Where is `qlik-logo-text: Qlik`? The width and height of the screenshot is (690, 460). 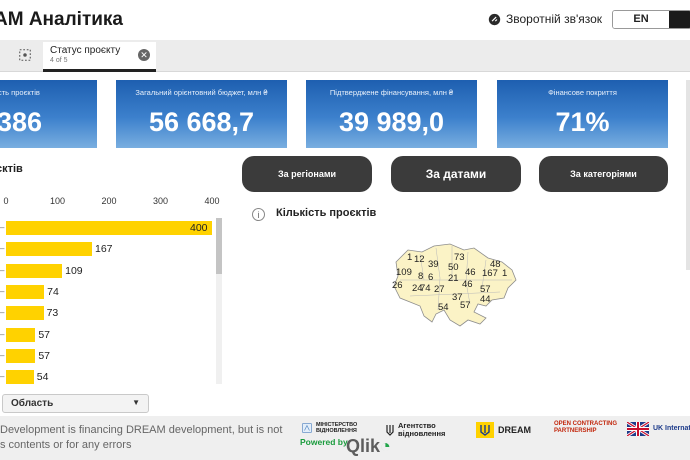 qlik-logo-text: Qlik is located at coordinates (363, 446).